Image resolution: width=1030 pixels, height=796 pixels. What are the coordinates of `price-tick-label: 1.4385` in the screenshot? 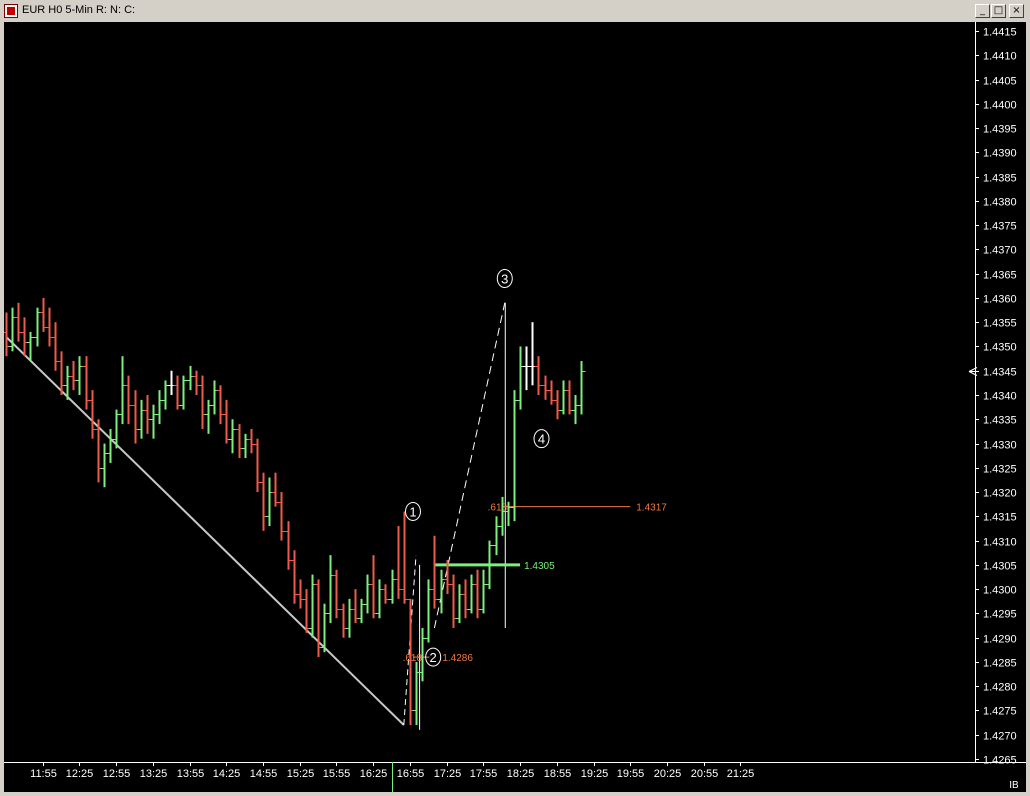 It's located at (1000, 179).